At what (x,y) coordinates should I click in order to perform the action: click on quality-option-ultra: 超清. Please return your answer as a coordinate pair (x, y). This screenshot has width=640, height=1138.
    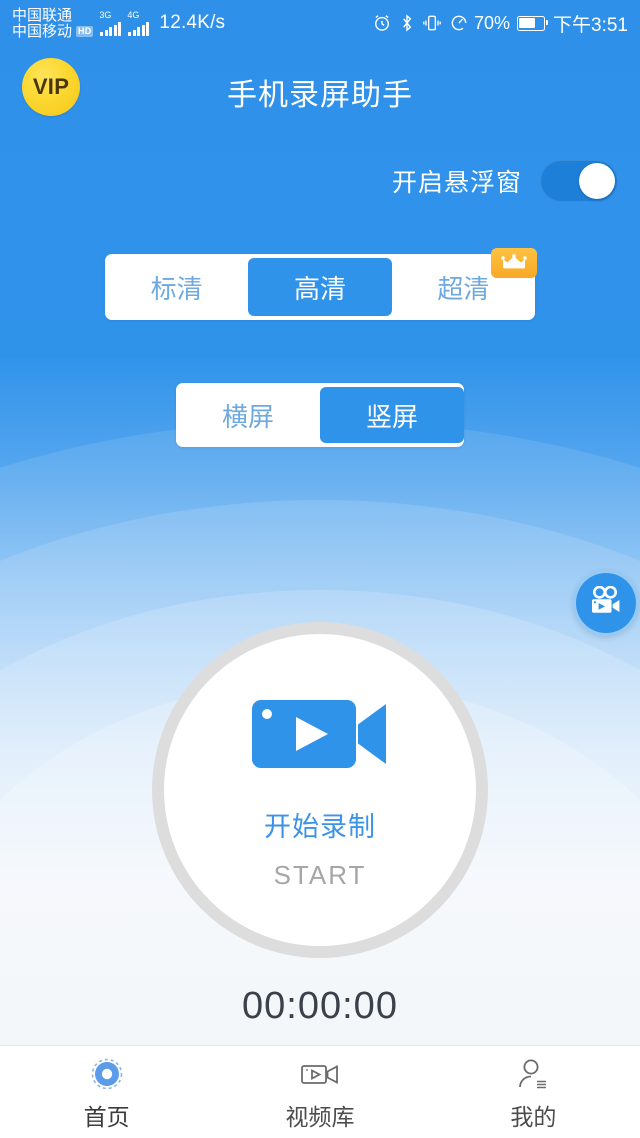
    Looking at the image, I should click on (464, 284).